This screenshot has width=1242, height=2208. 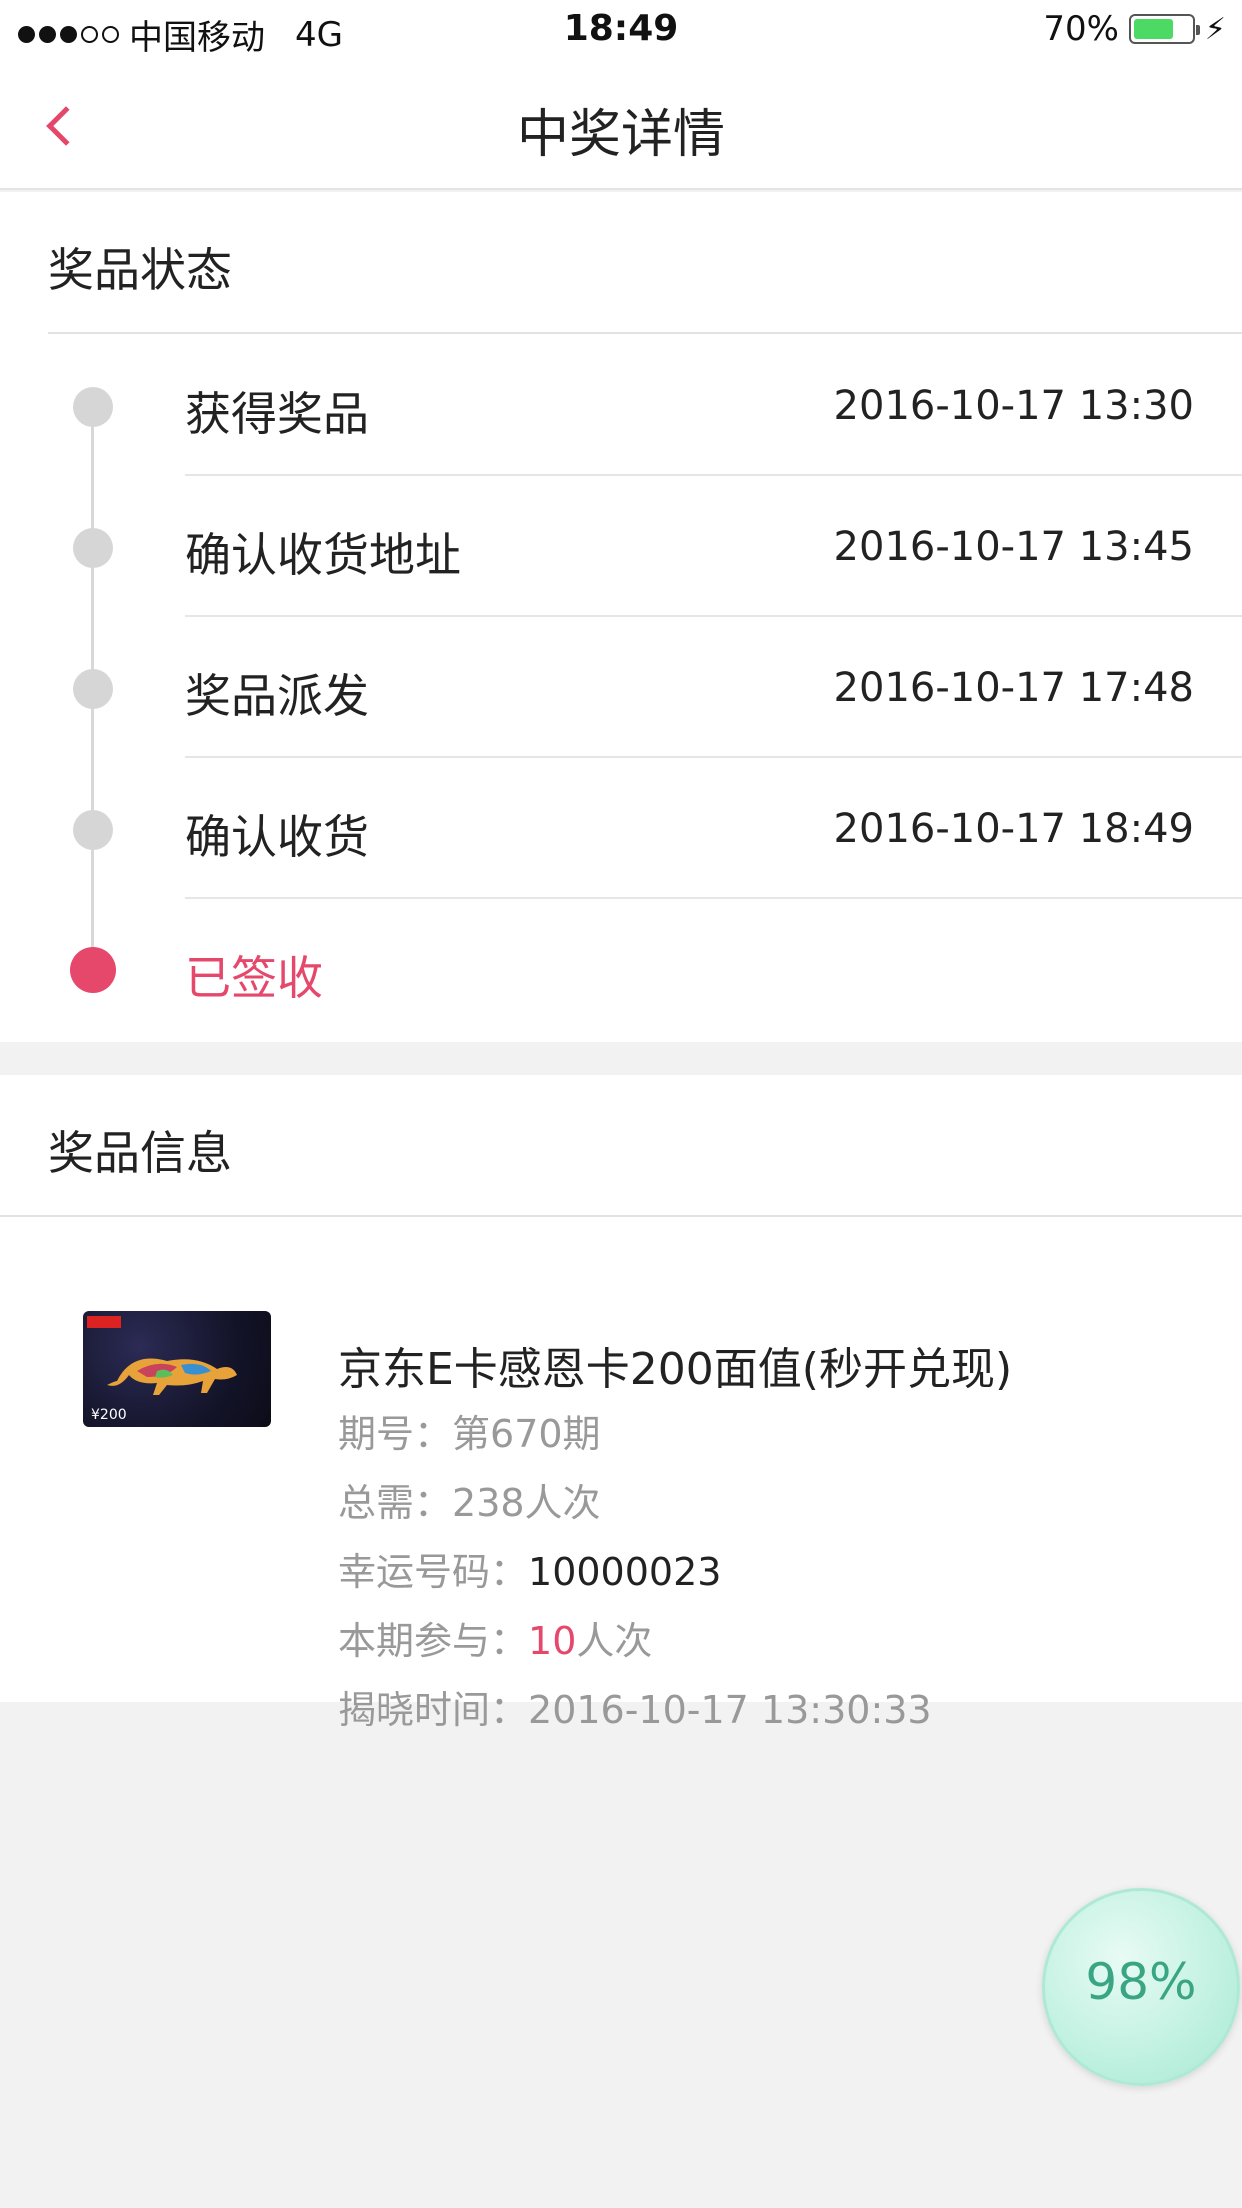 I want to click on lucky-number-row: 幸运号码：10000023, so click(x=529, y=1568).